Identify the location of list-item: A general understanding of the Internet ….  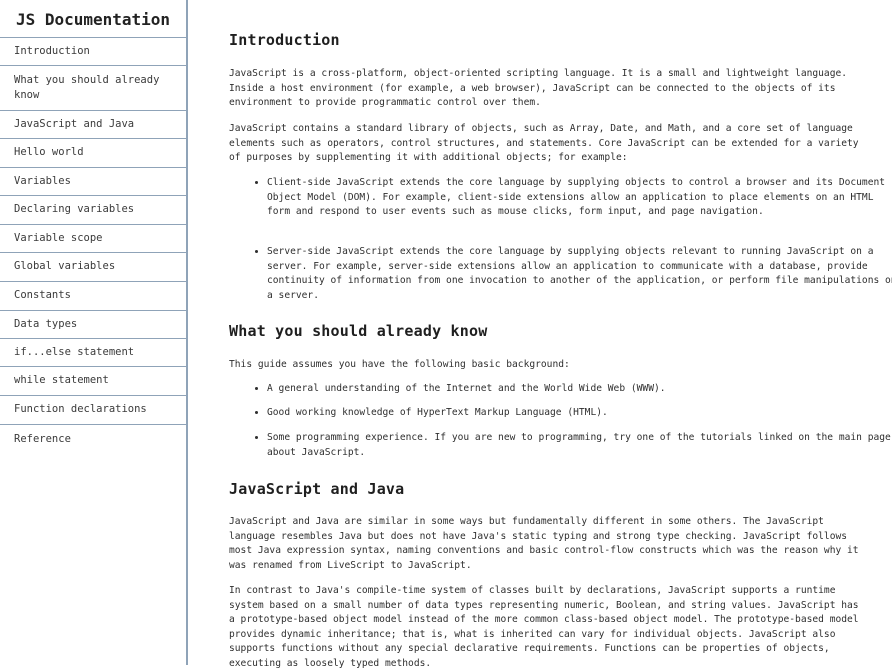
(579, 389).